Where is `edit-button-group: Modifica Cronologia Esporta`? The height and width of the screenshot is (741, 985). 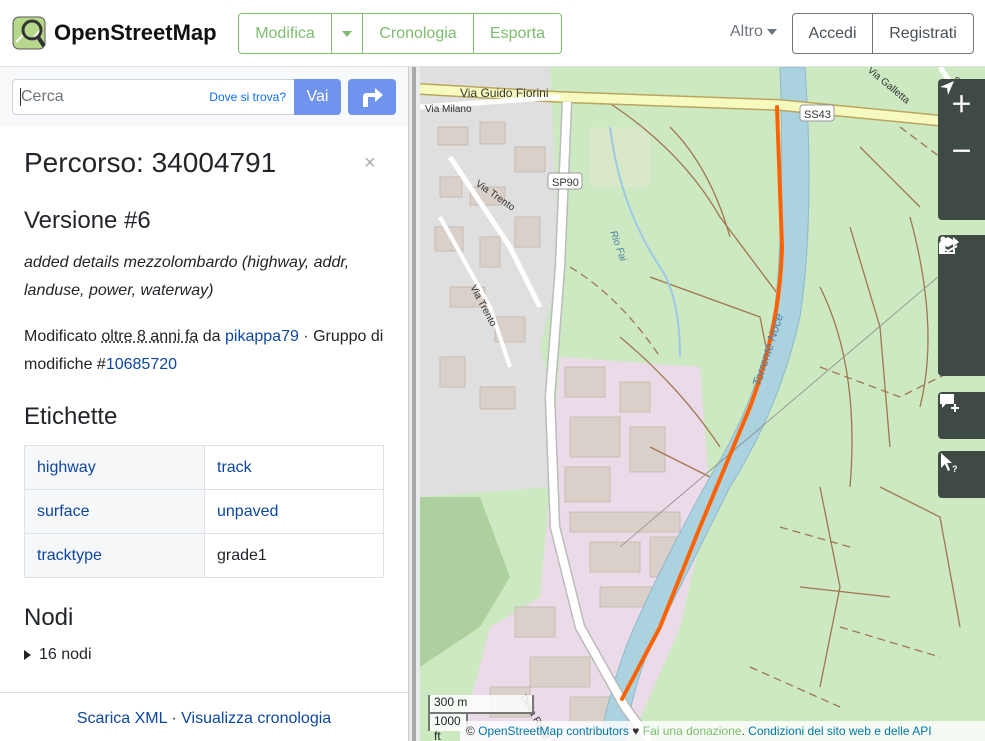
edit-button-group: Modifica Cronologia Esporta is located at coordinates (400, 33).